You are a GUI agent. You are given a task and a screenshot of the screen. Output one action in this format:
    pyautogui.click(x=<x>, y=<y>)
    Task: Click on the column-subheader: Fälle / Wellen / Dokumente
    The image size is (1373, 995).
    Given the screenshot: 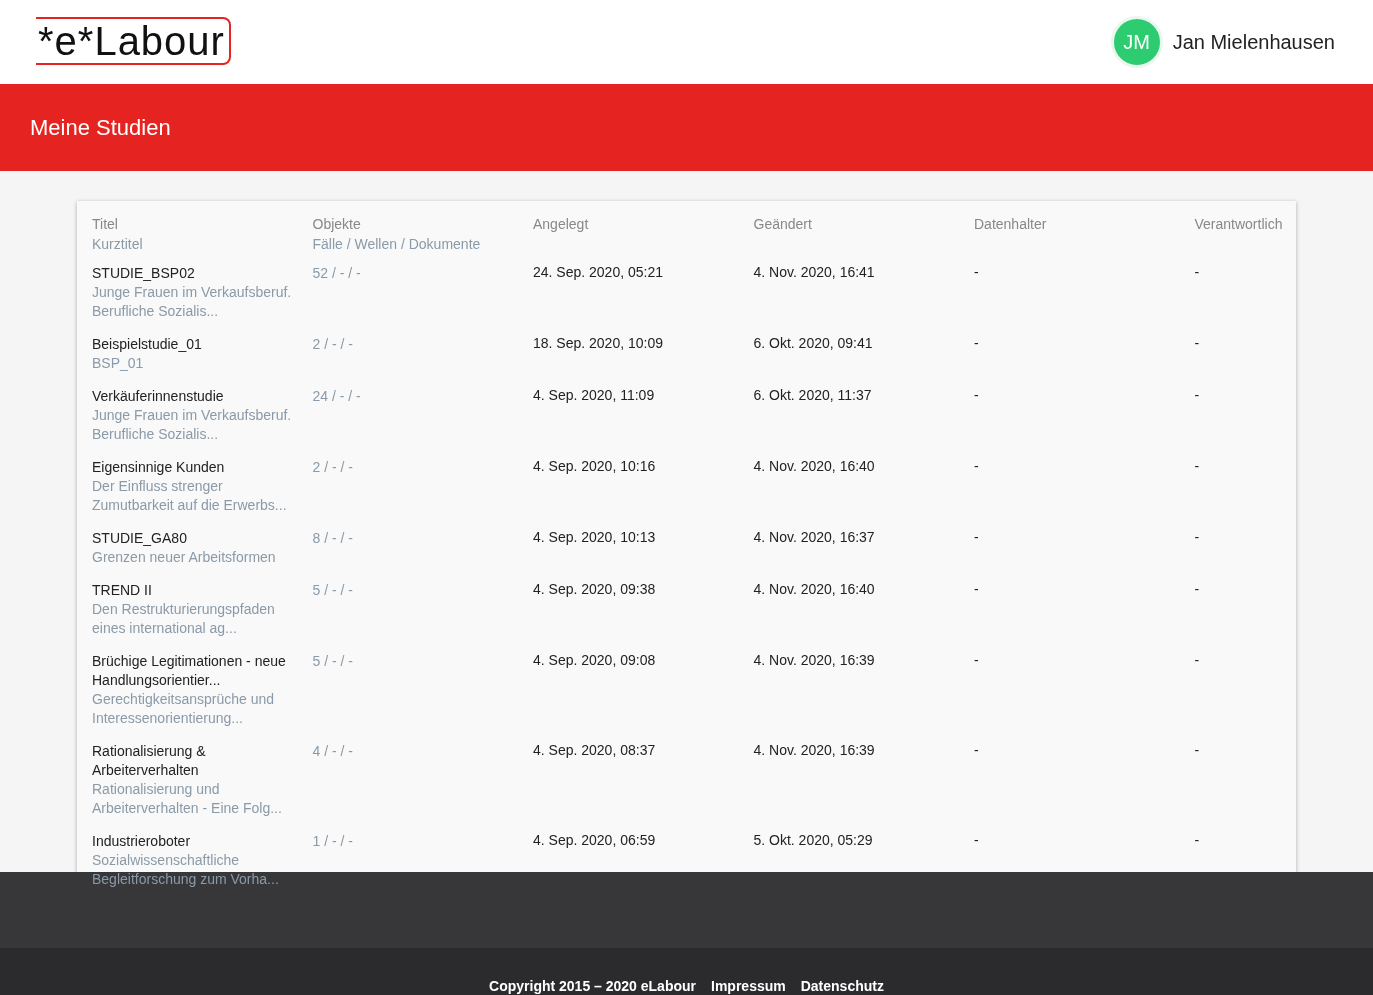 What is the action you would take?
    pyautogui.click(x=397, y=244)
    